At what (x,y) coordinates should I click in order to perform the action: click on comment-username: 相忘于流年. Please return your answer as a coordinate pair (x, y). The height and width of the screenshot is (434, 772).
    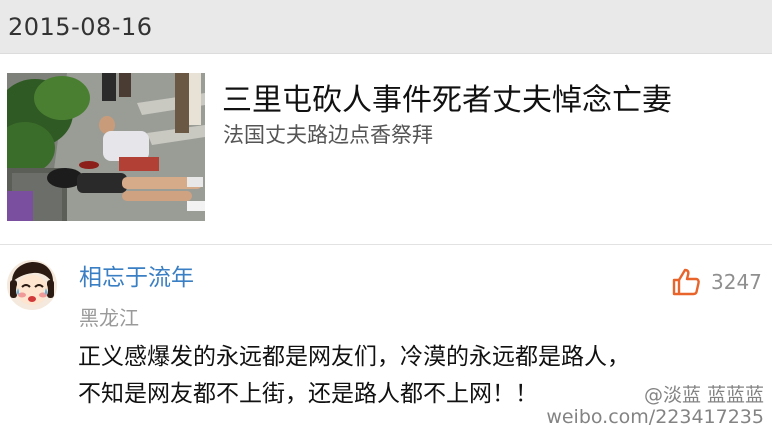
    Looking at the image, I should click on (136, 275).